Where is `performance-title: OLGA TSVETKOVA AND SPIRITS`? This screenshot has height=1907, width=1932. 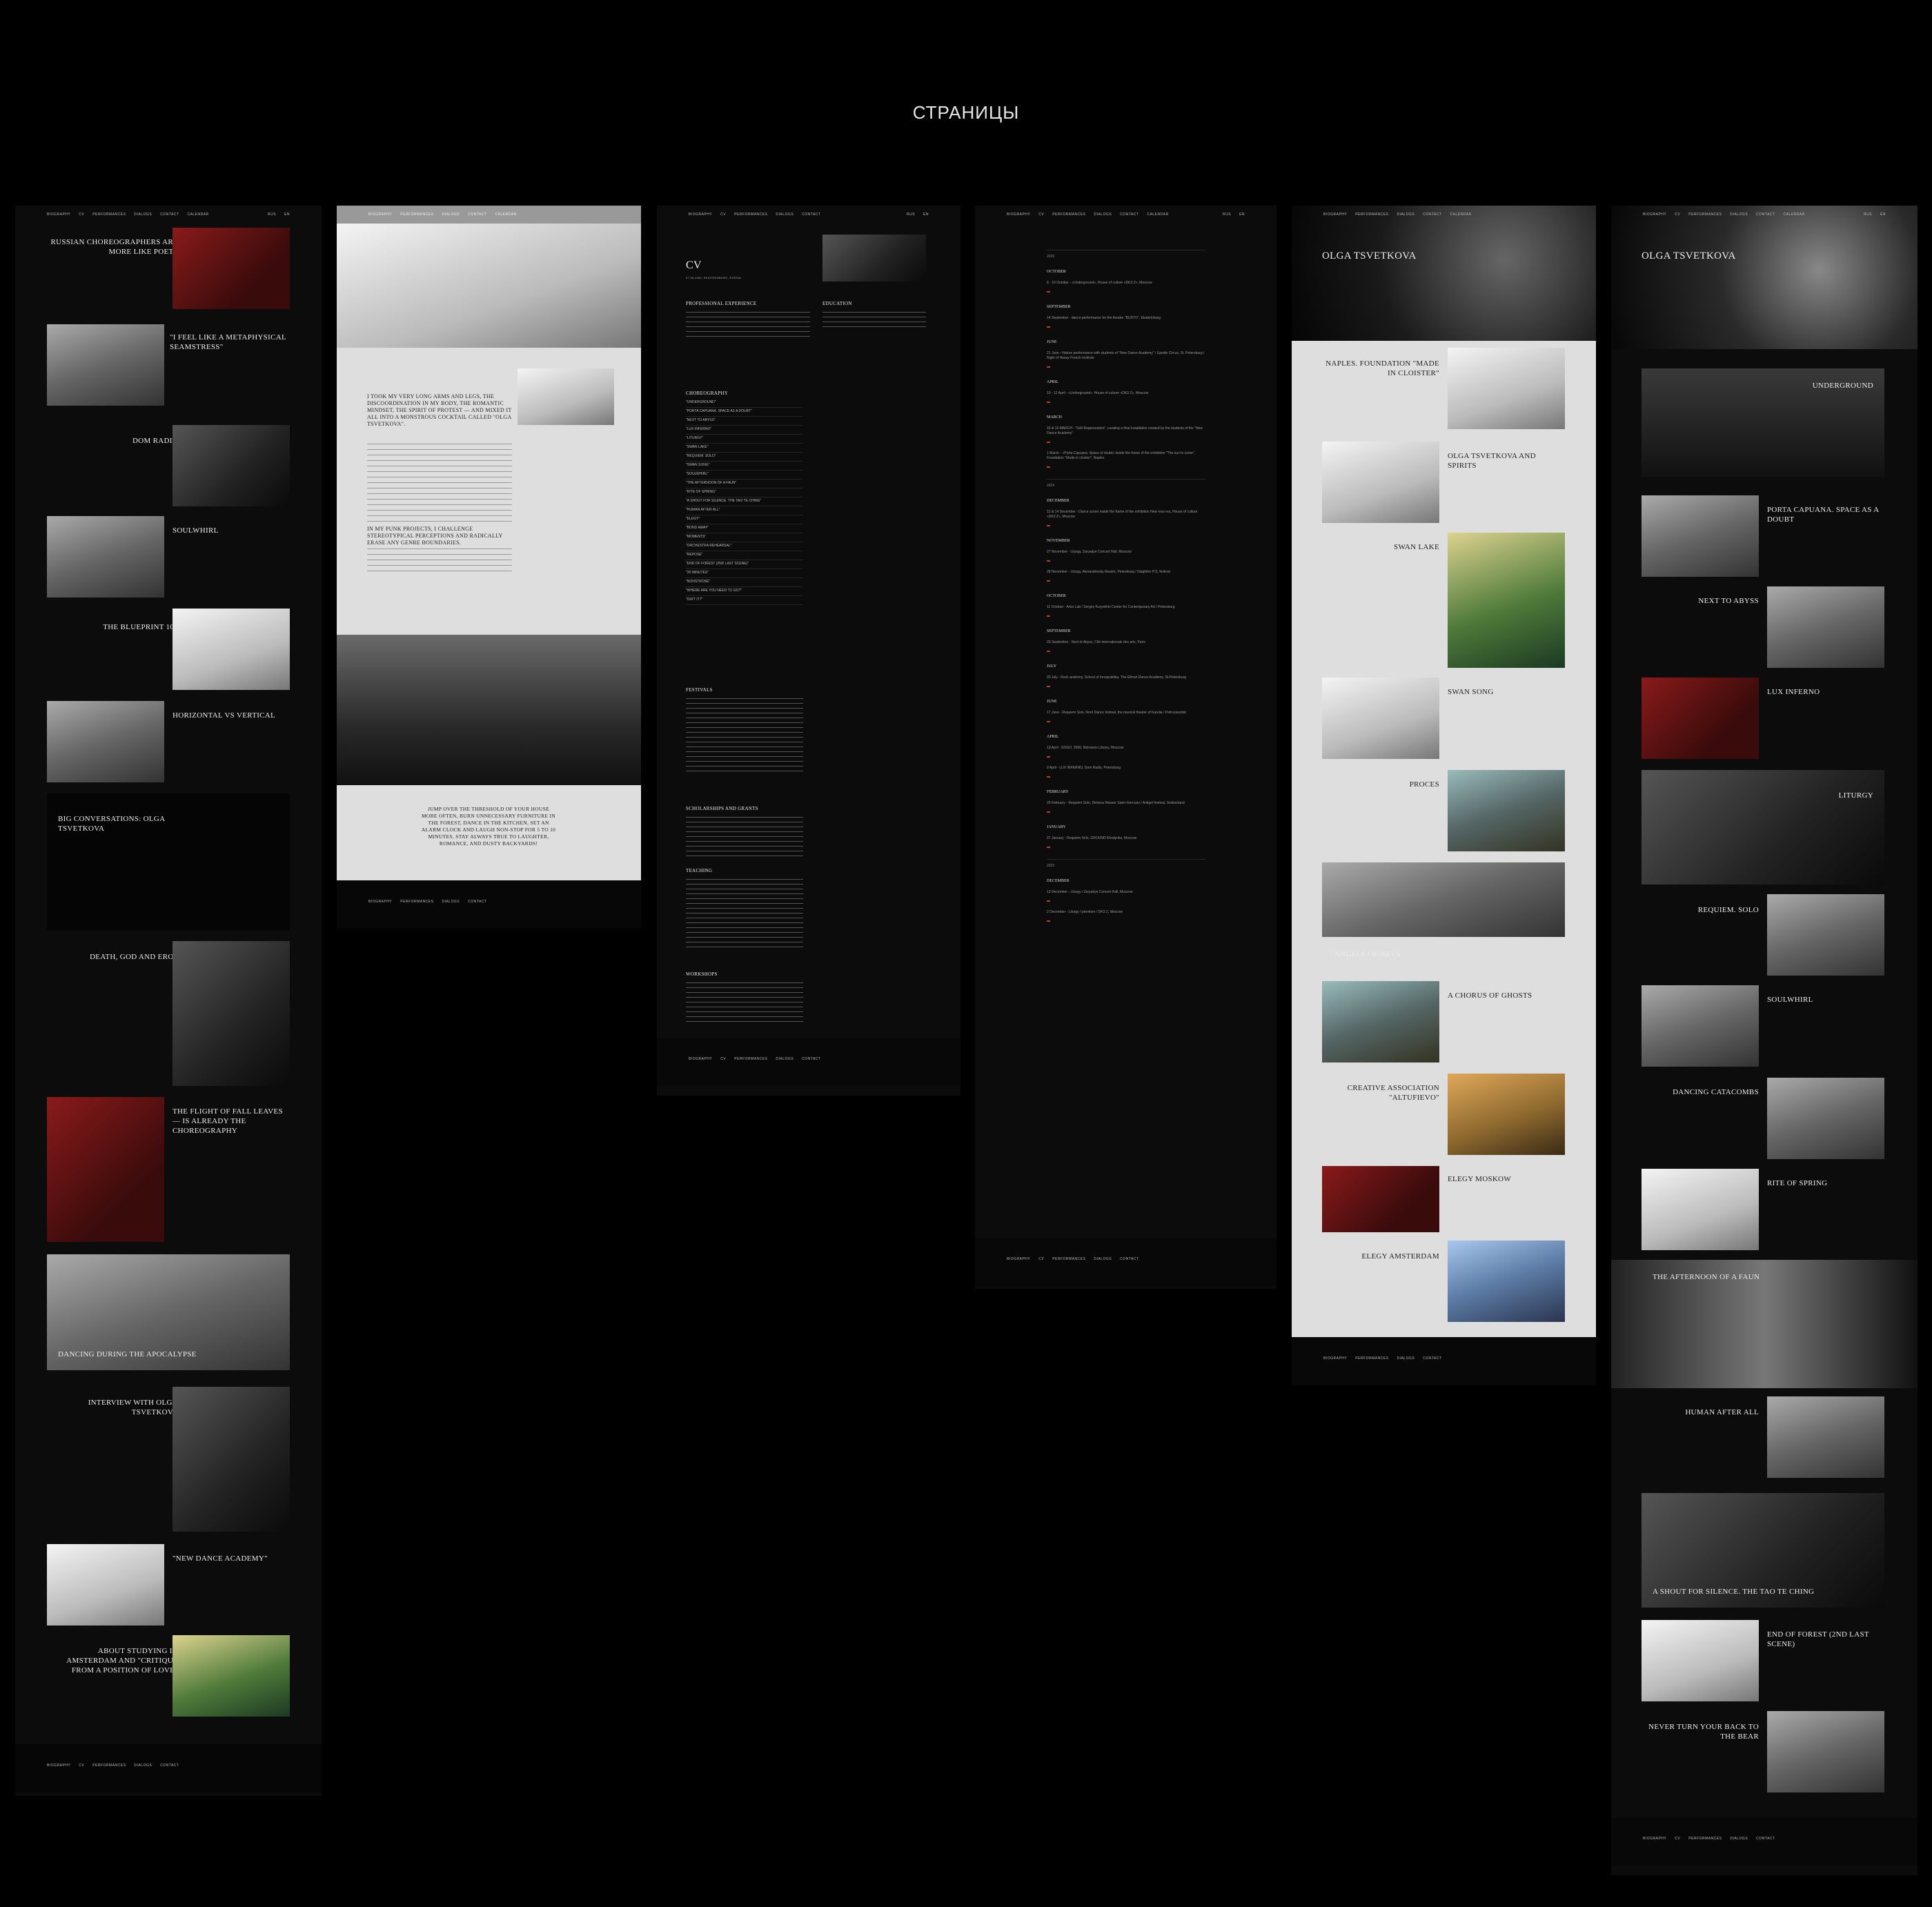
performance-title: OLGA TSVETKOVA AND SPIRITS is located at coordinates (1506, 461).